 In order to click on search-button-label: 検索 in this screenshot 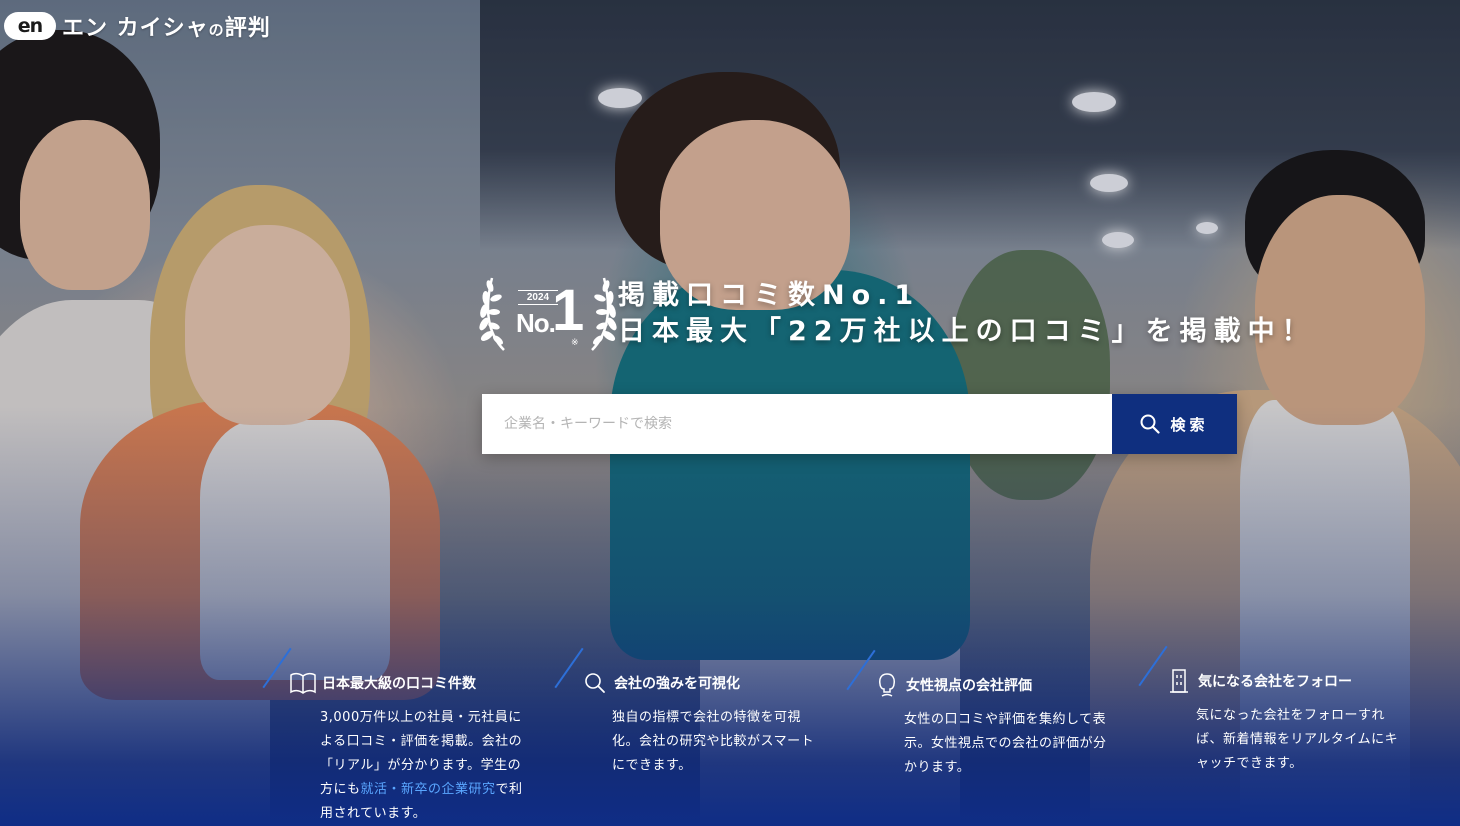, I will do `click(1189, 424)`.